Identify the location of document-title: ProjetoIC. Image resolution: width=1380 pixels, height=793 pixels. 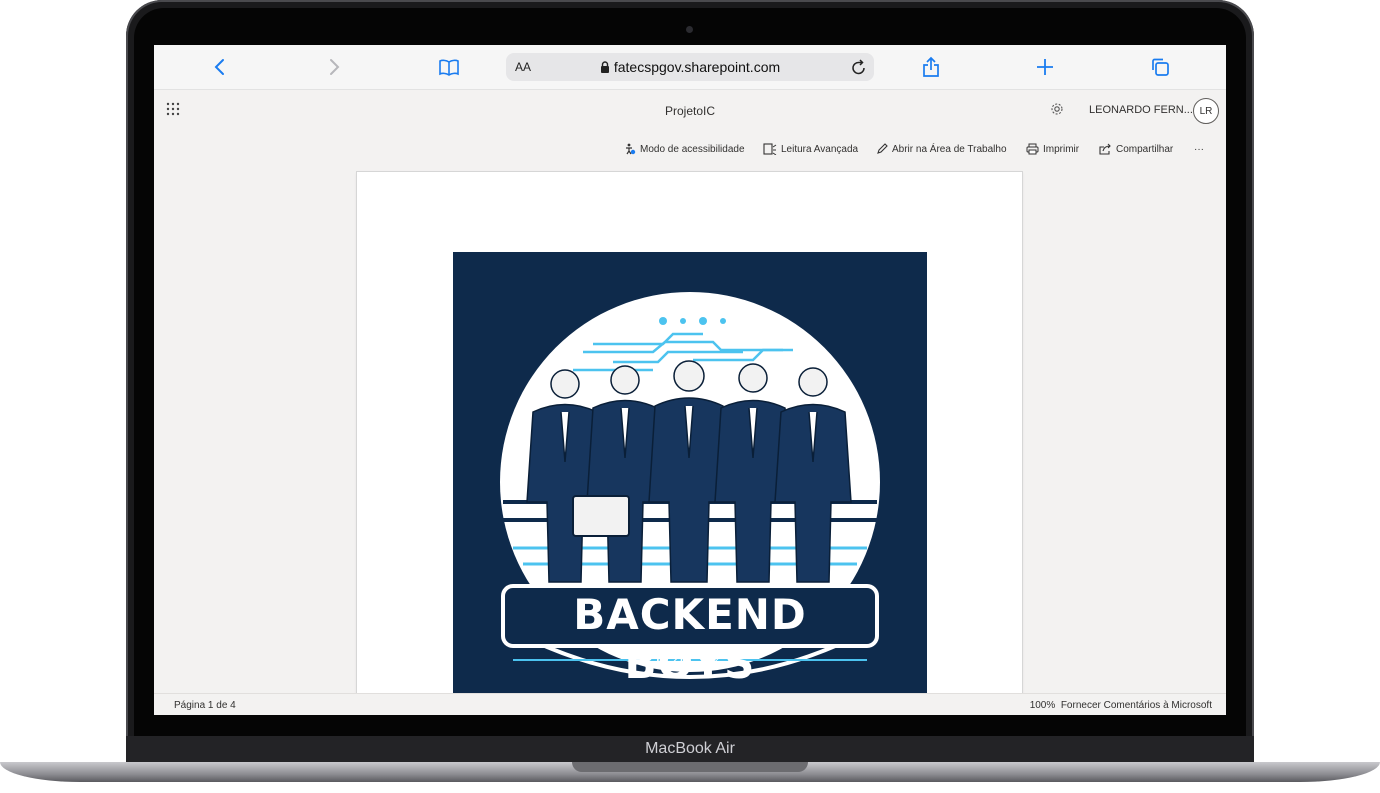
(690, 111).